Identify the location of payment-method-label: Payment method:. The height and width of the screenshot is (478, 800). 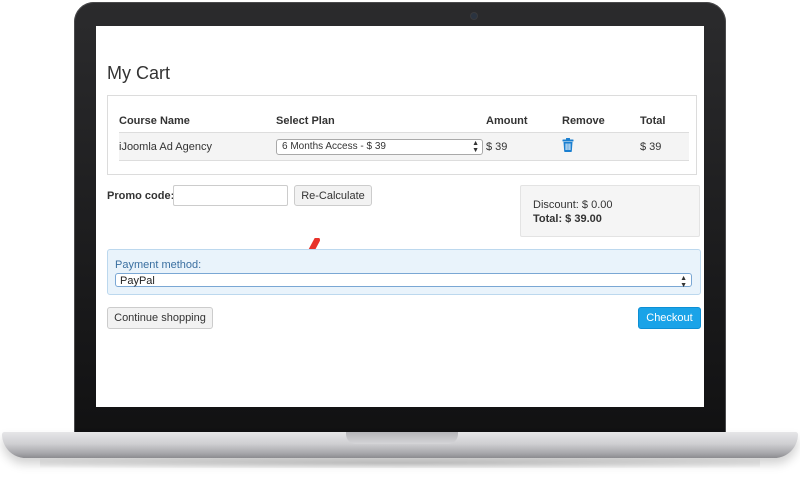
(158, 265).